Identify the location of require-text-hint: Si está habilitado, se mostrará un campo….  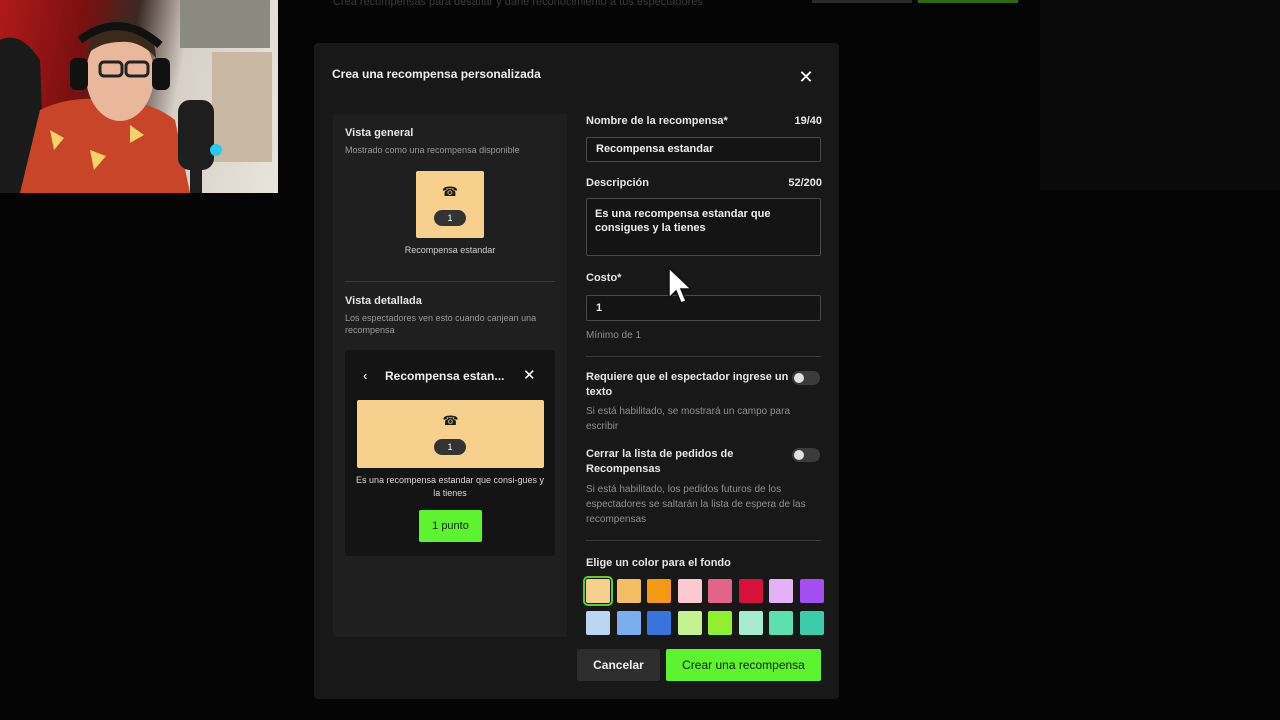
(688, 419).